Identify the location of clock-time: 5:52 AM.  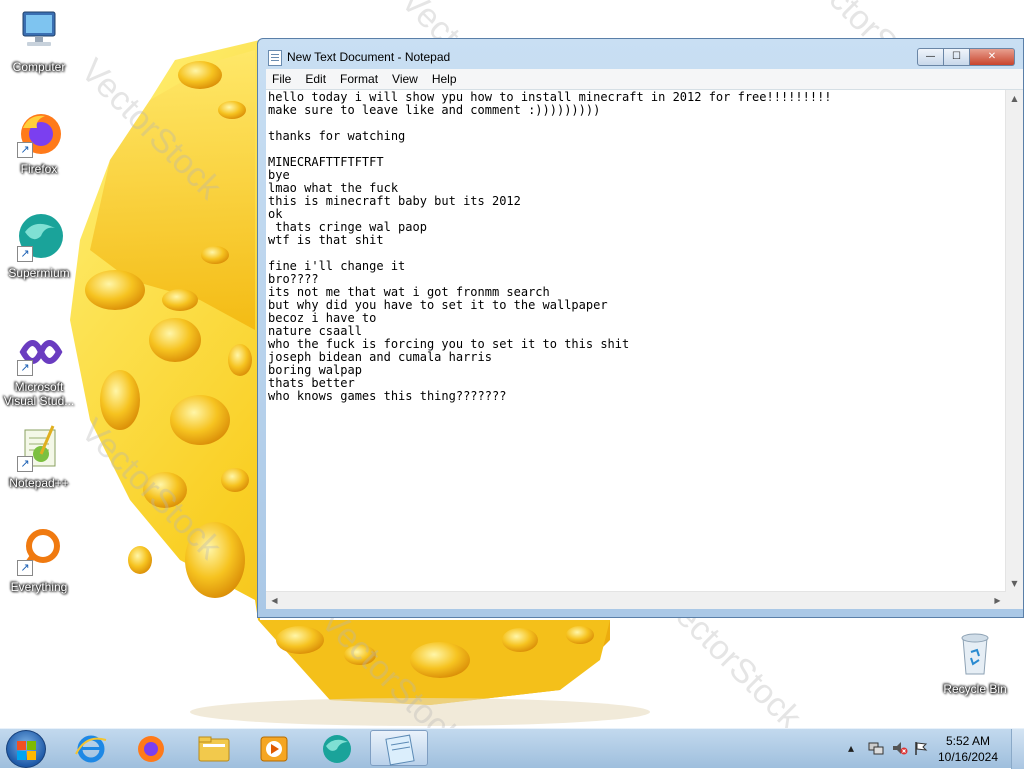
(968, 741).